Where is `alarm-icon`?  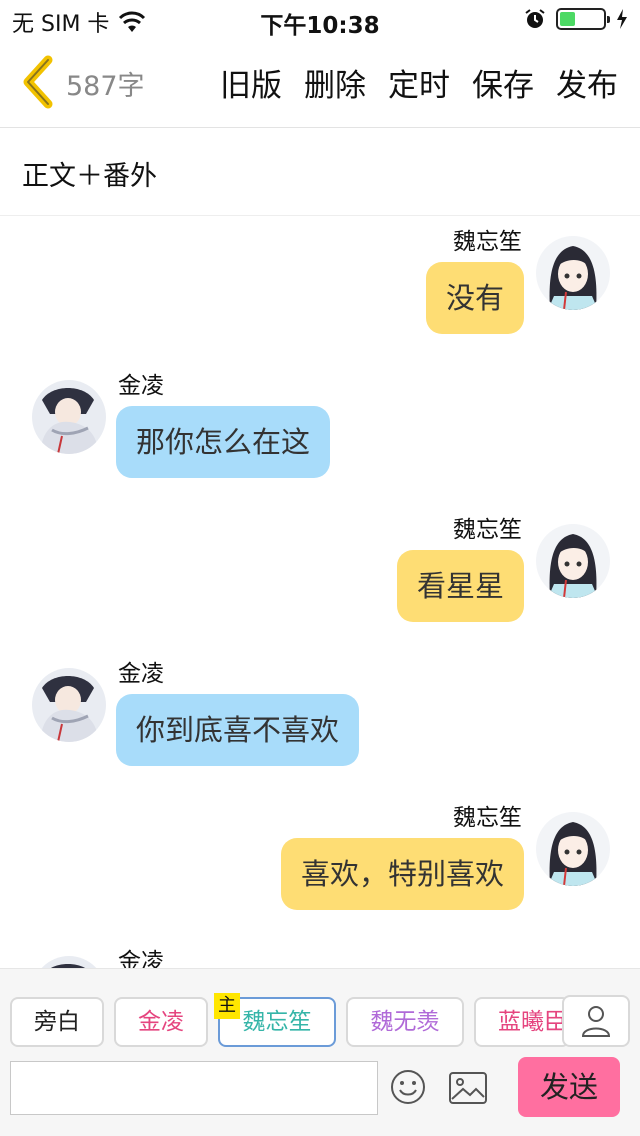 alarm-icon is located at coordinates (535, 18).